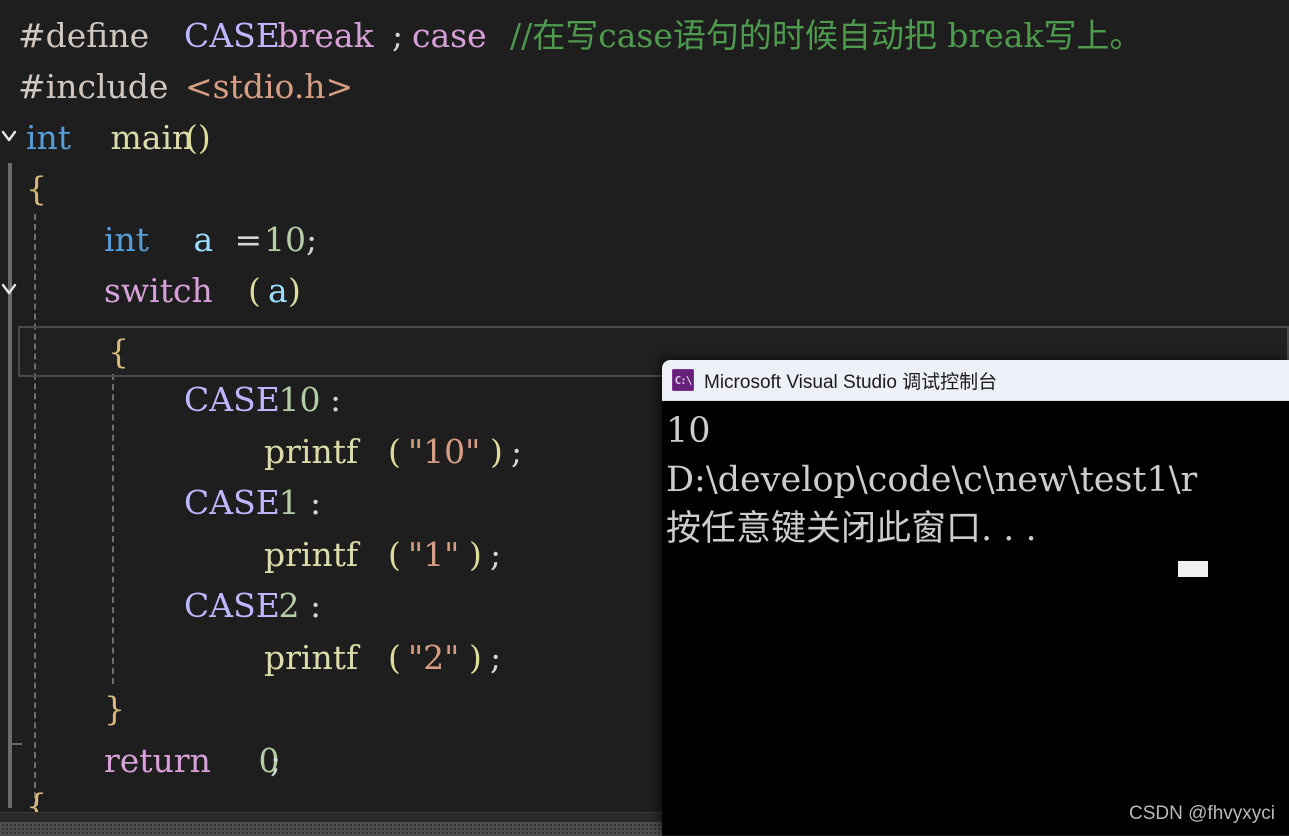 This screenshot has width=1289, height=836. I want to click on console-app-icon: C:\, so click(683, 380).